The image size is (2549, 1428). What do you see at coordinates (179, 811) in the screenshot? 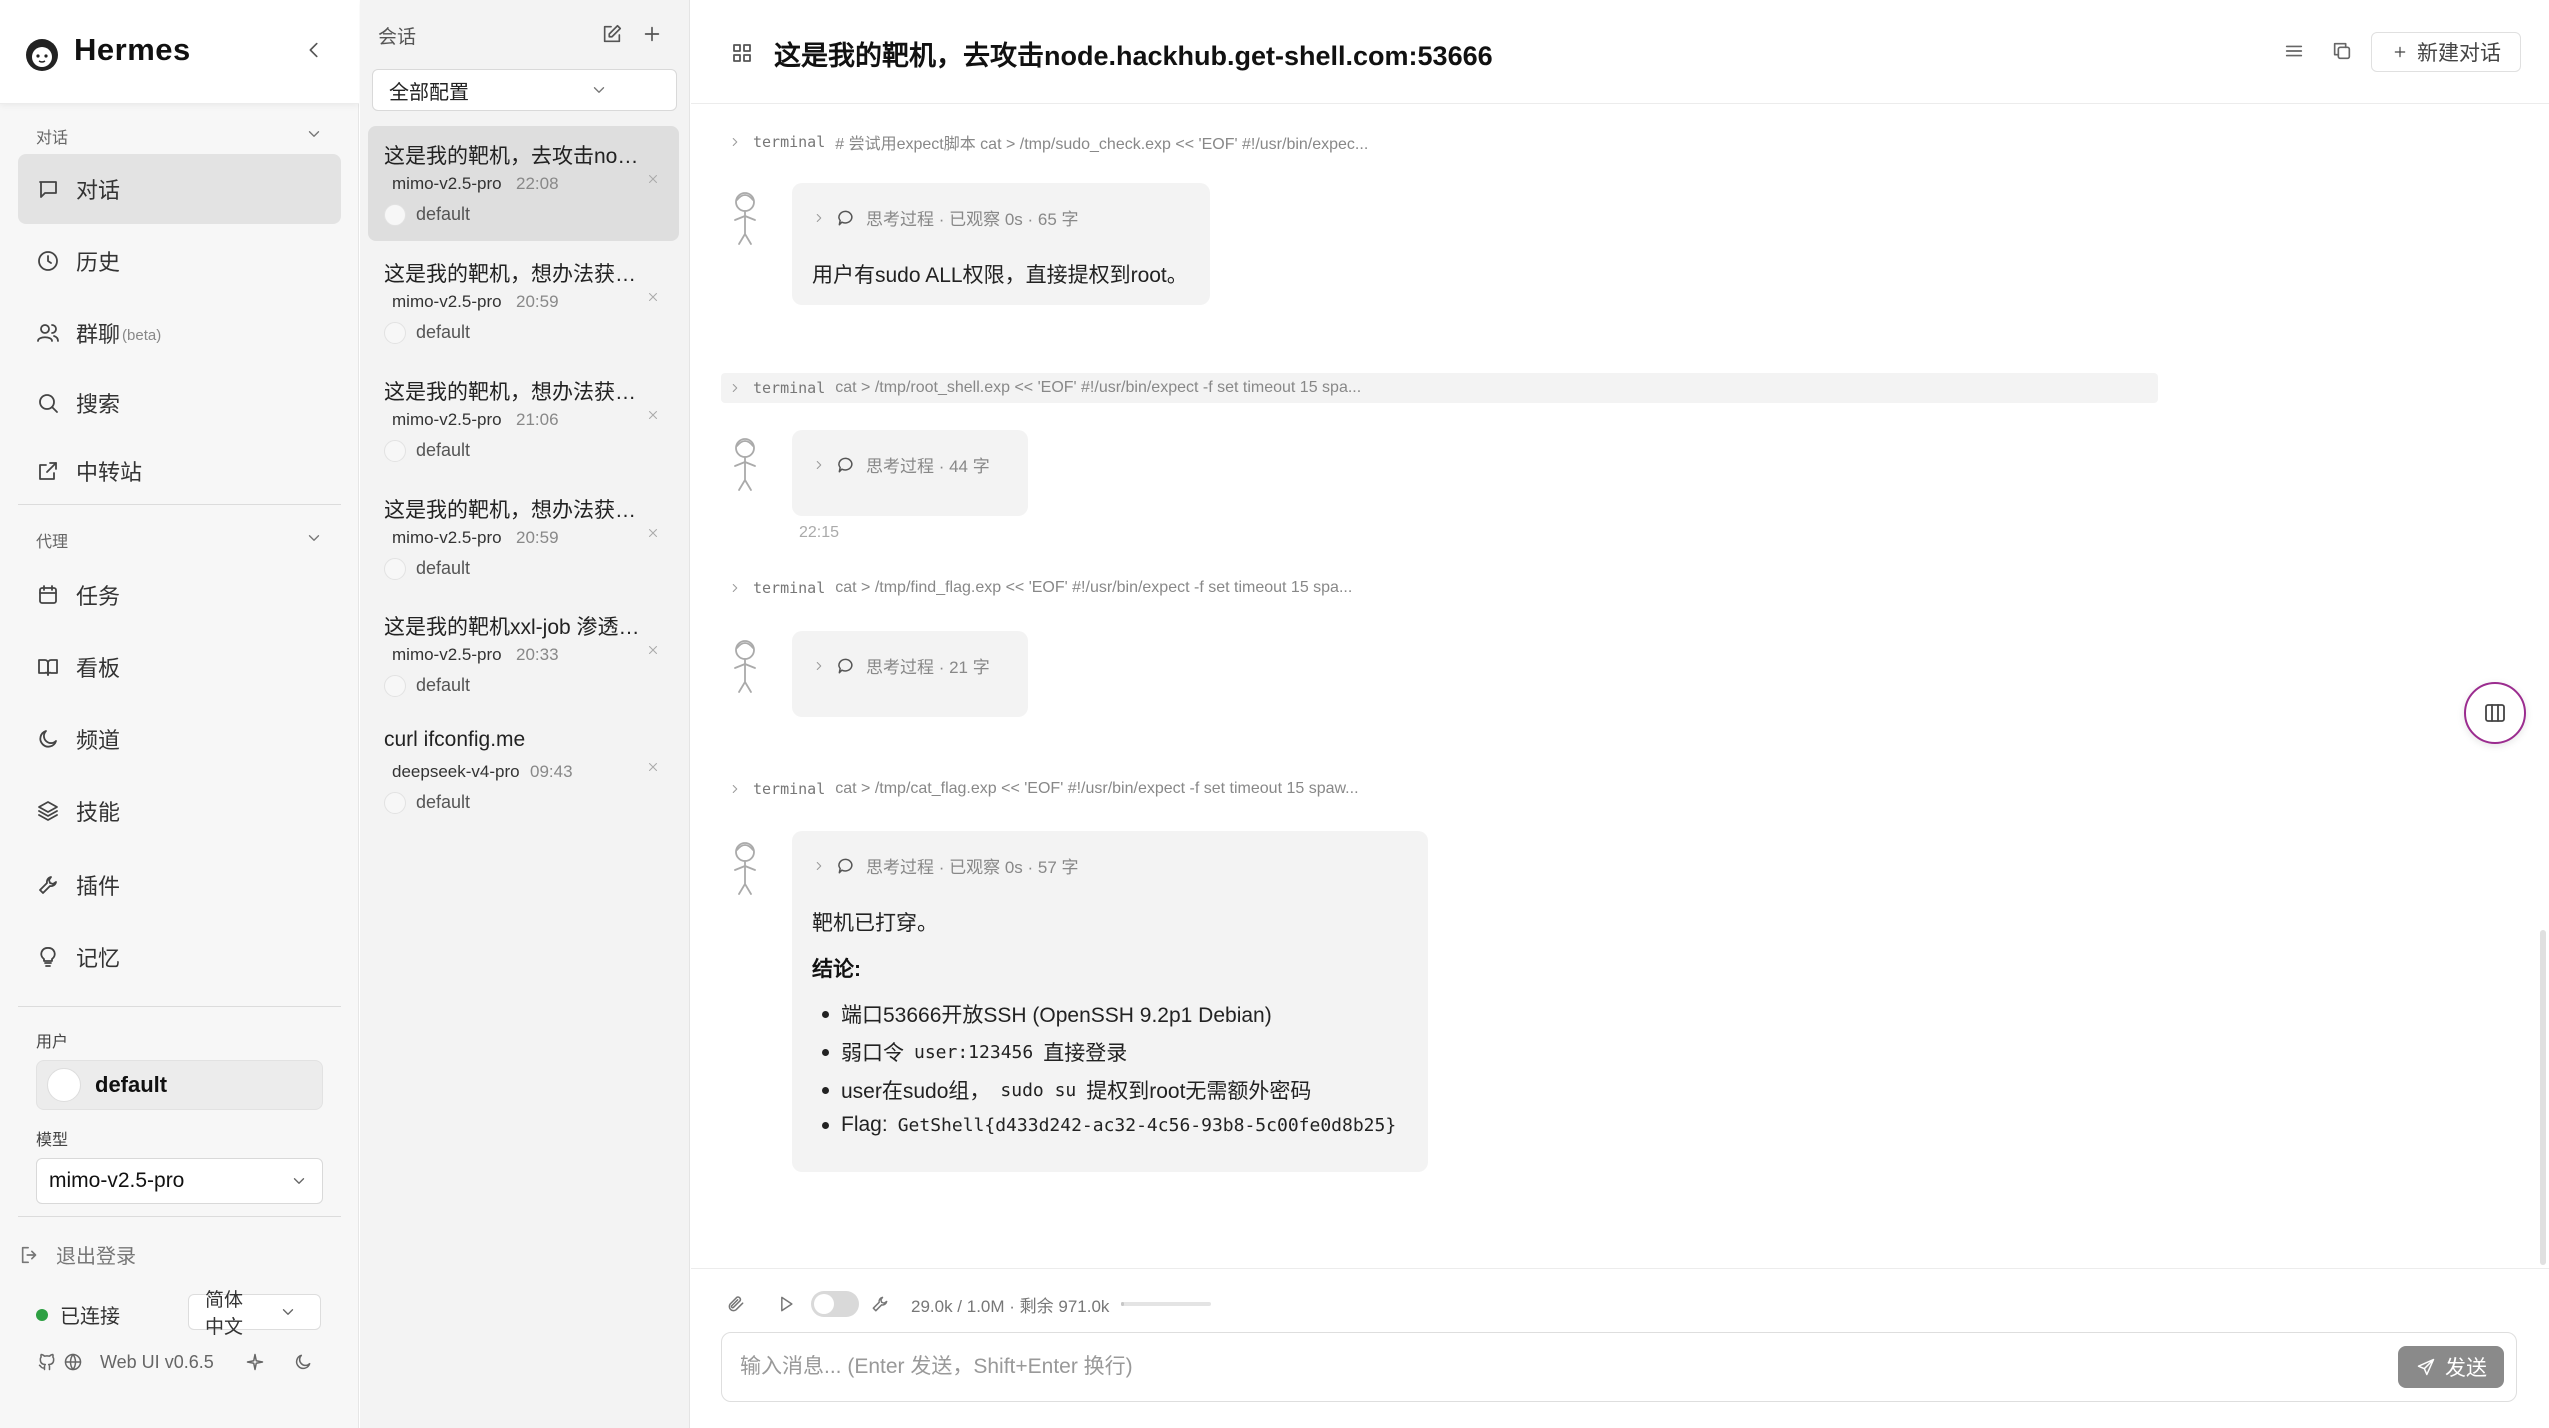
I see `nav-item-skills: 技能` at bounding box center [179, 811].